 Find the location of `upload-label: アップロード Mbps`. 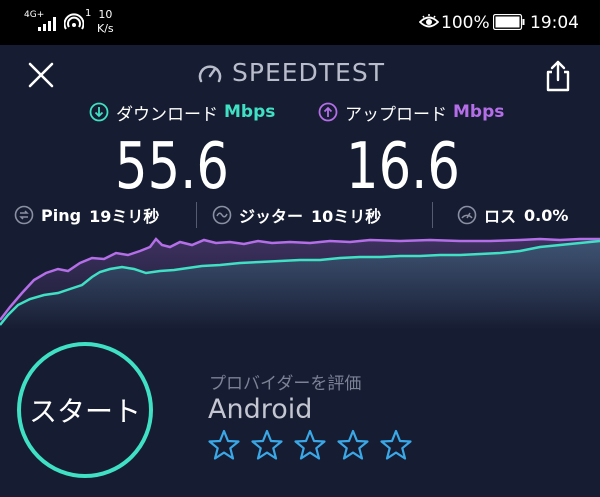

upload-label: アップロード Mbps is located at coordinates (411, 113).